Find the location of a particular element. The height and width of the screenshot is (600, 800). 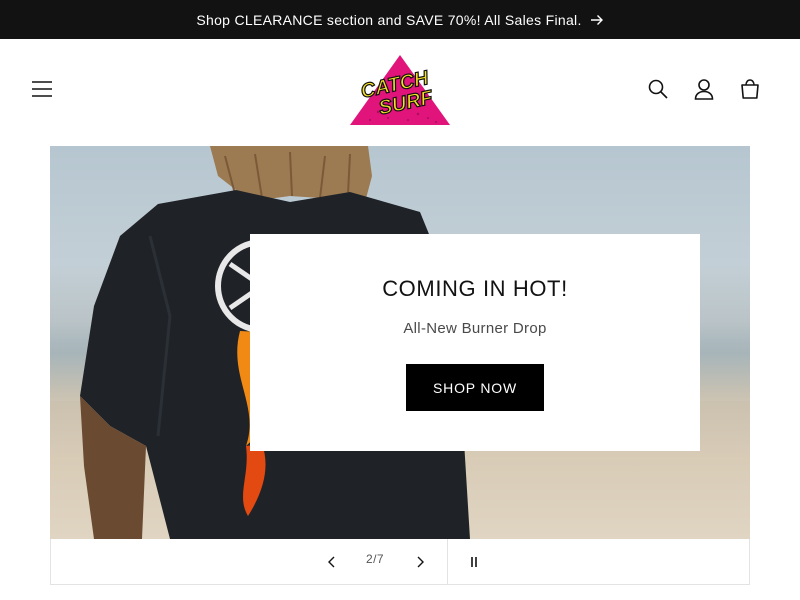

pause-icon is located at coordinates (474, 562).